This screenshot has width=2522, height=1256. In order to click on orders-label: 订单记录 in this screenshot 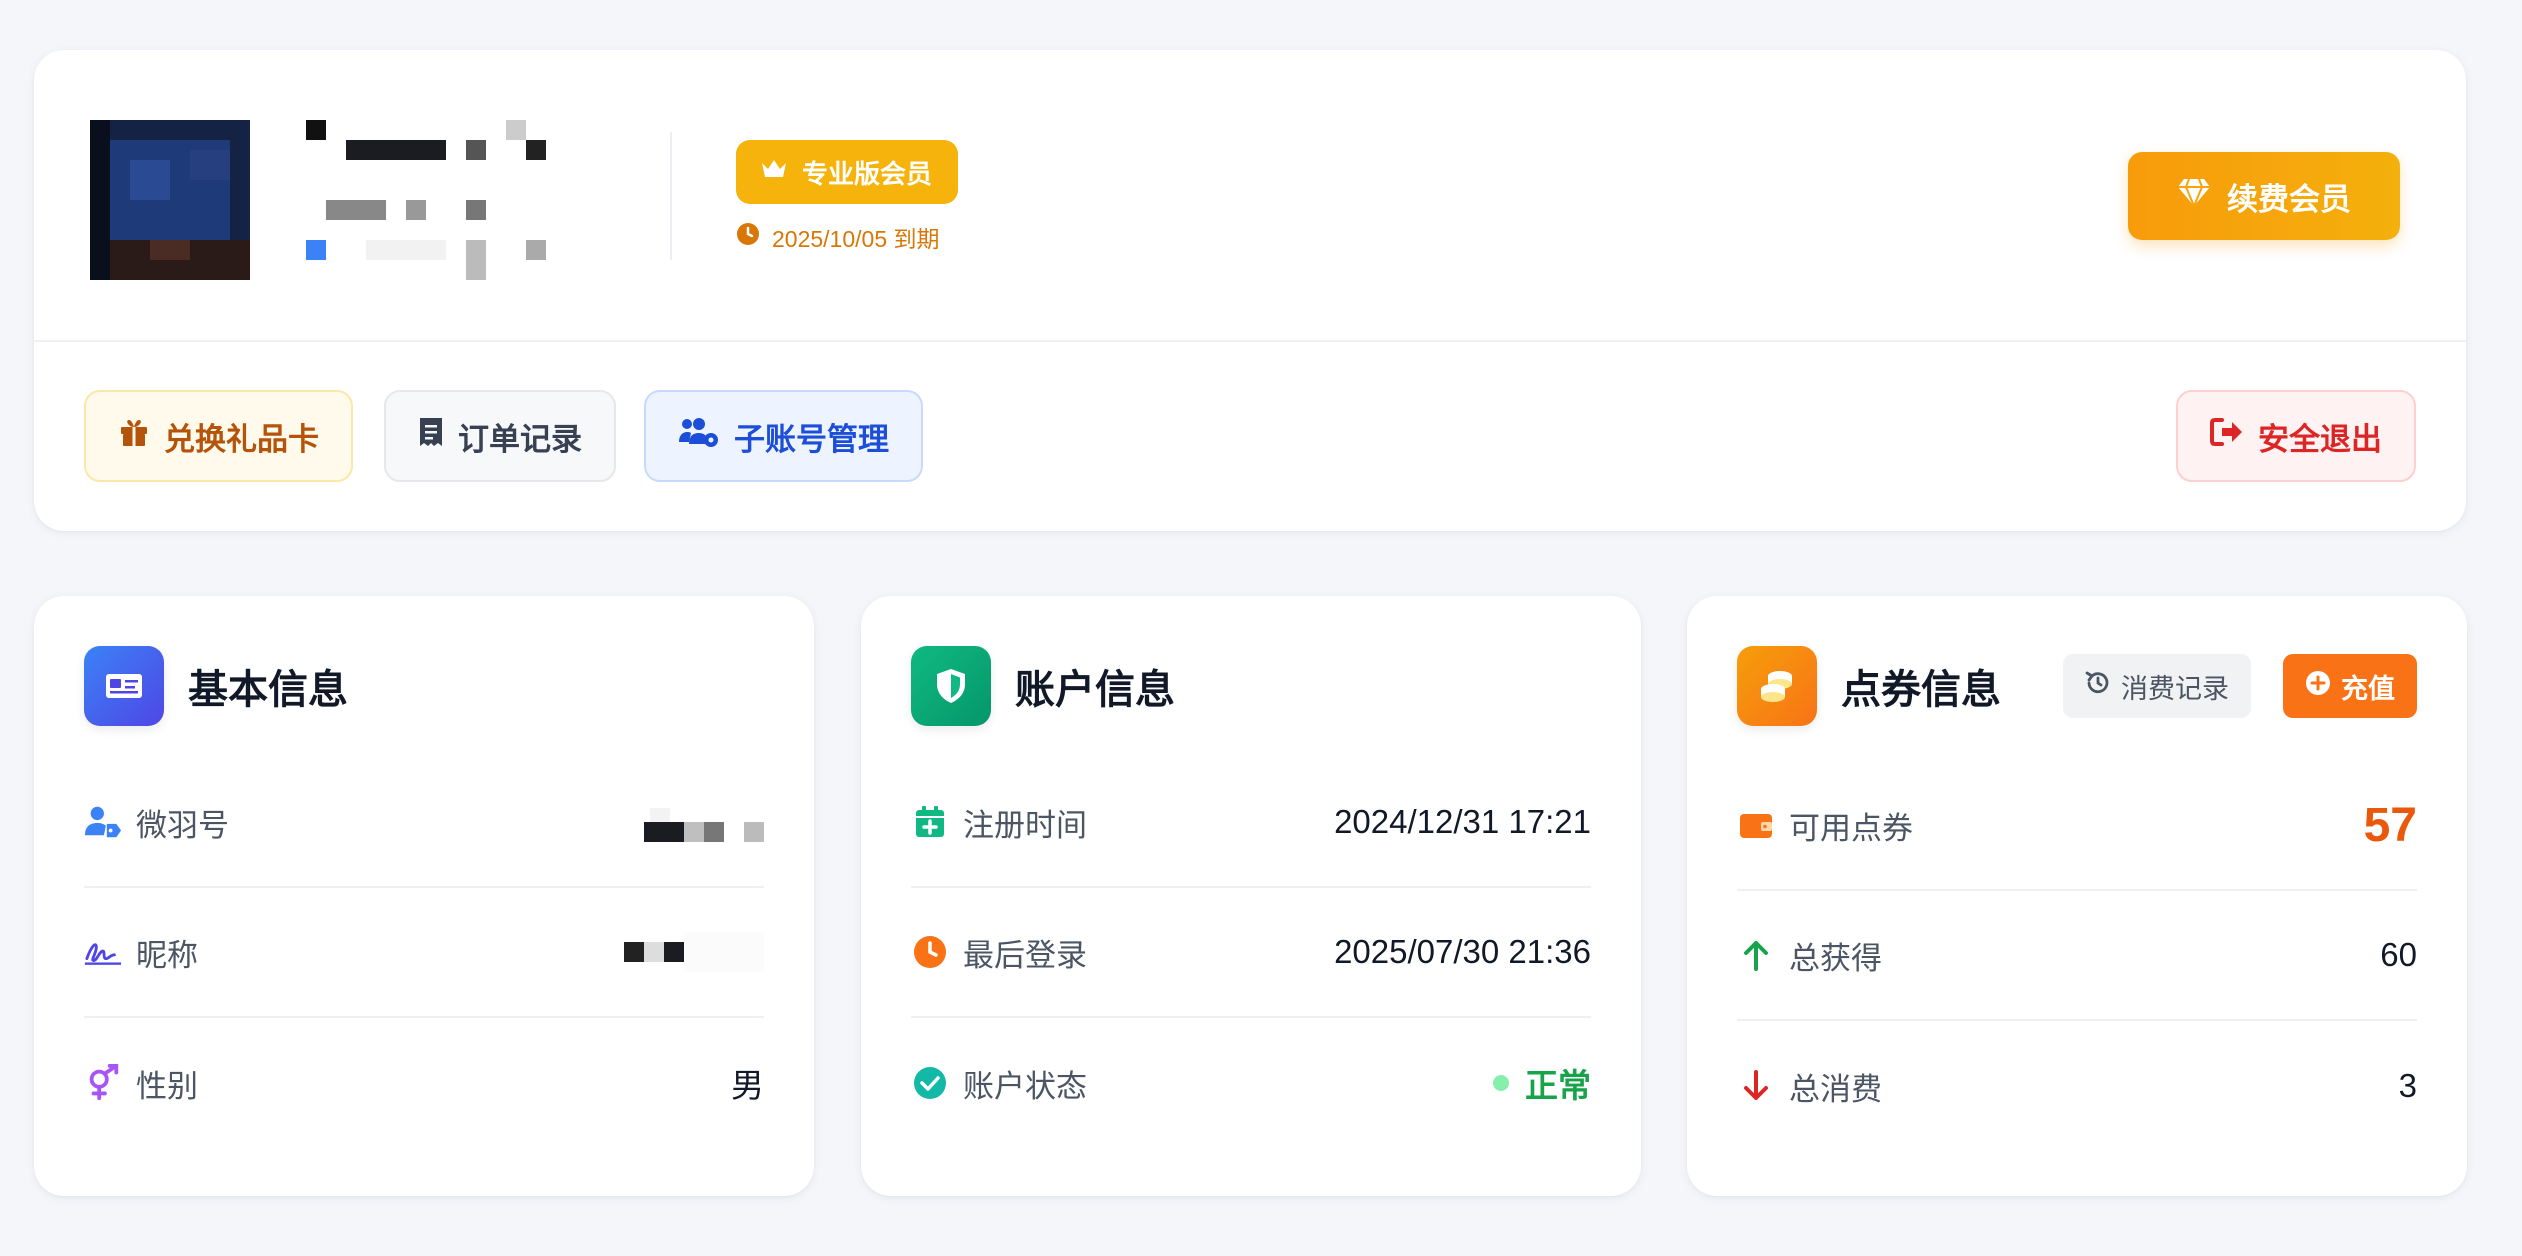, I will do `click(520, 439)`.